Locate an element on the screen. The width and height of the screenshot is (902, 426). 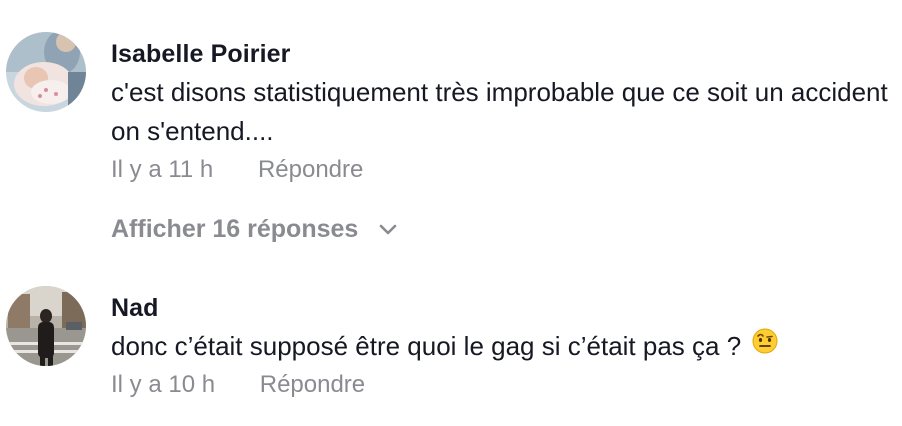
comment-author: Nad is located at coordinates (501, 308).